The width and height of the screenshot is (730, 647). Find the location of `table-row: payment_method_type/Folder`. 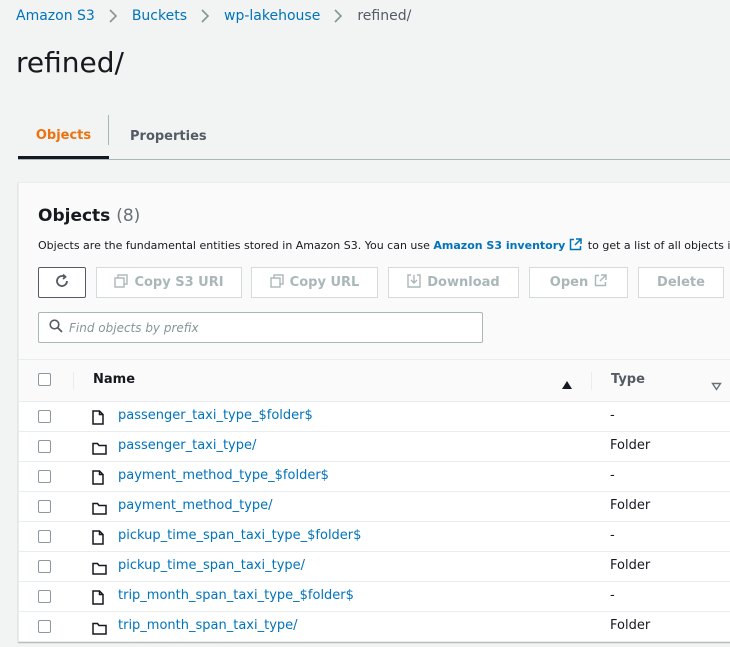

table-row: payment_method_type/Folder is located at coordinates (374, 507).